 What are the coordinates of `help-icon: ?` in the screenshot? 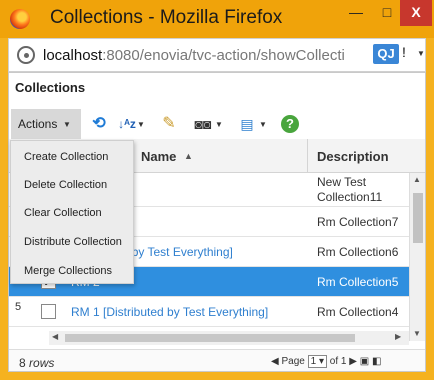 It's located at (290, 124).